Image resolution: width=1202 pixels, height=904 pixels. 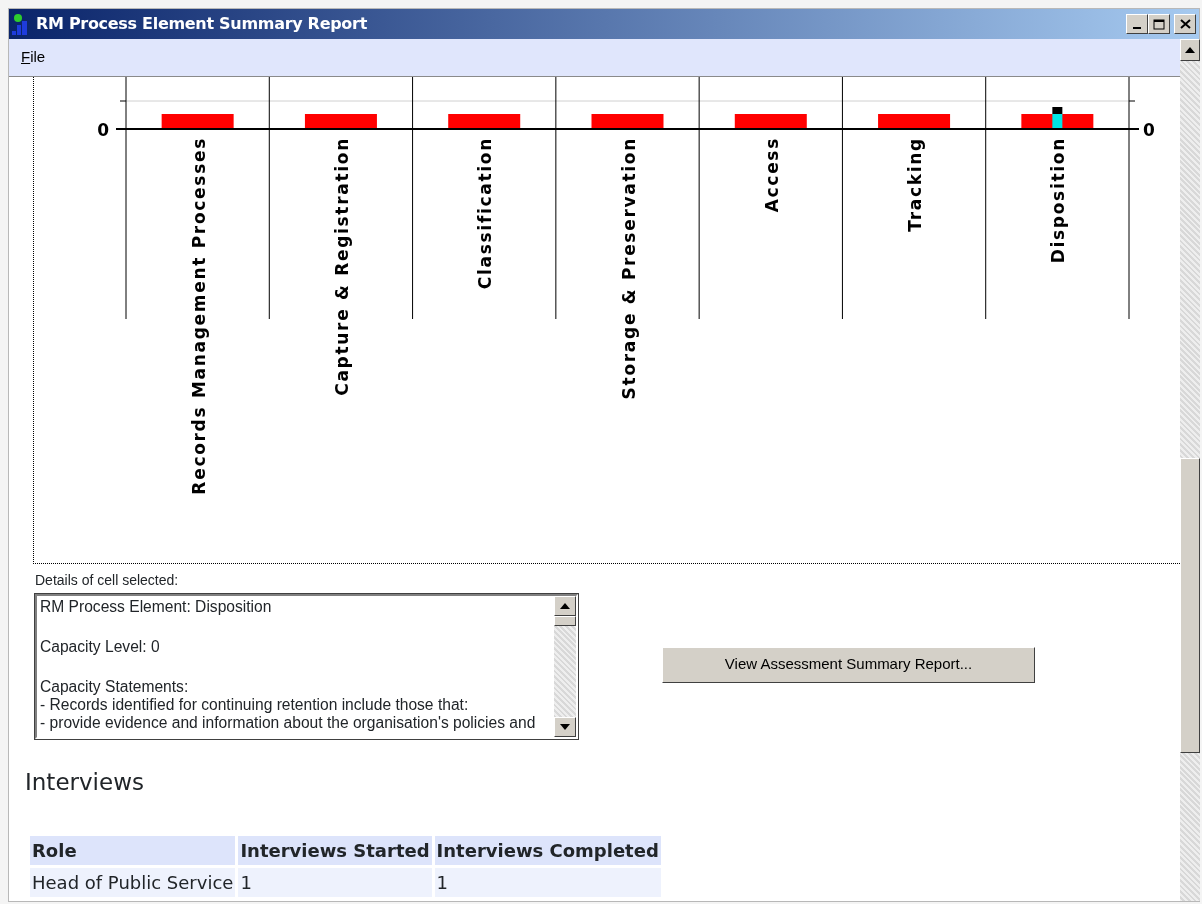 I want to click on details-label: Details of cell selected:, so click(x=107, y=580).